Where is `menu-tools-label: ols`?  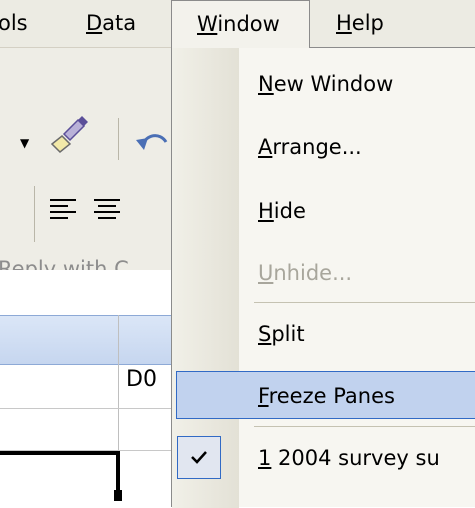
menu-tools-label: ols is located at coordinates (14, 23).